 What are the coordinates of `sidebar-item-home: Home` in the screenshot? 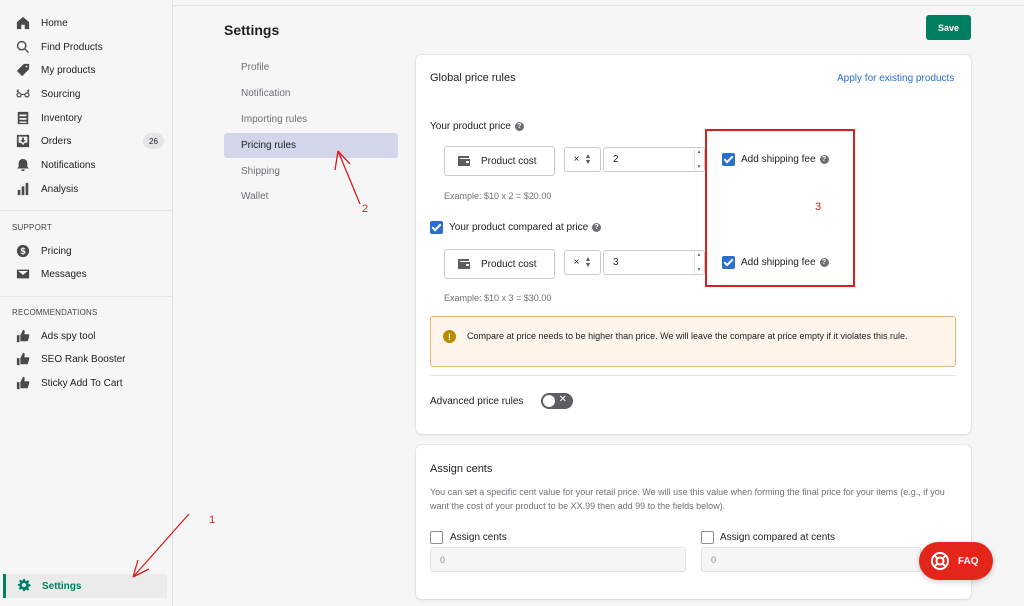 It's located at (86, 23).